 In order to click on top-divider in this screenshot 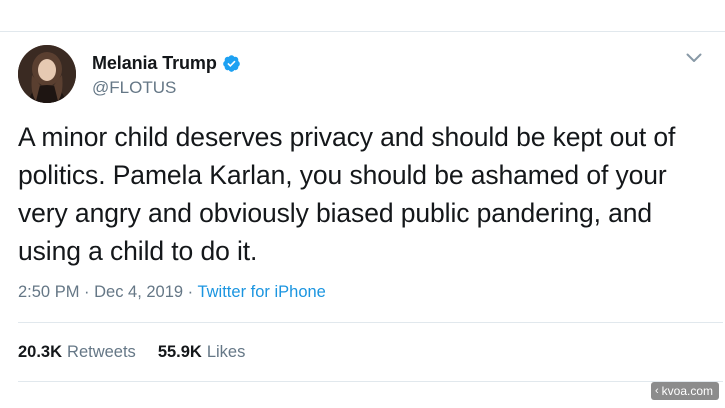, I will do `click(362, 31)`.